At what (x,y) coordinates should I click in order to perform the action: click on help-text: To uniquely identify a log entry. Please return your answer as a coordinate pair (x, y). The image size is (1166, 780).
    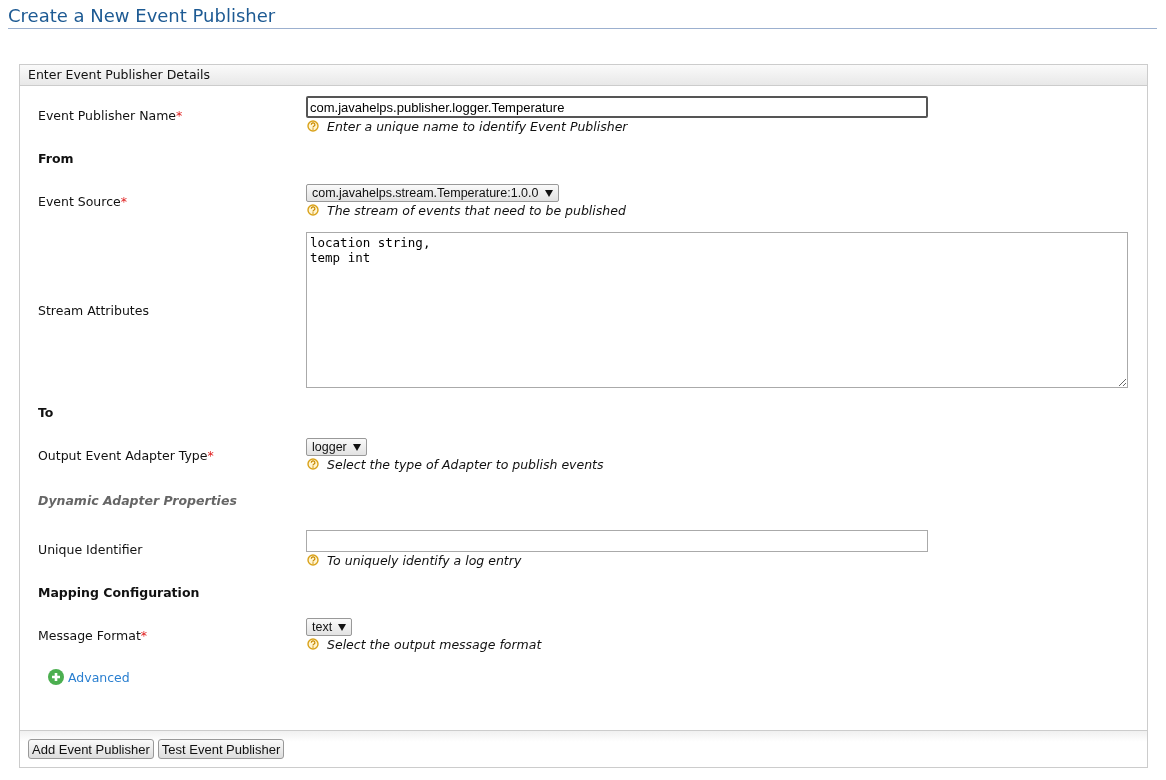
    Looking at the image, I should click on (424, 560).